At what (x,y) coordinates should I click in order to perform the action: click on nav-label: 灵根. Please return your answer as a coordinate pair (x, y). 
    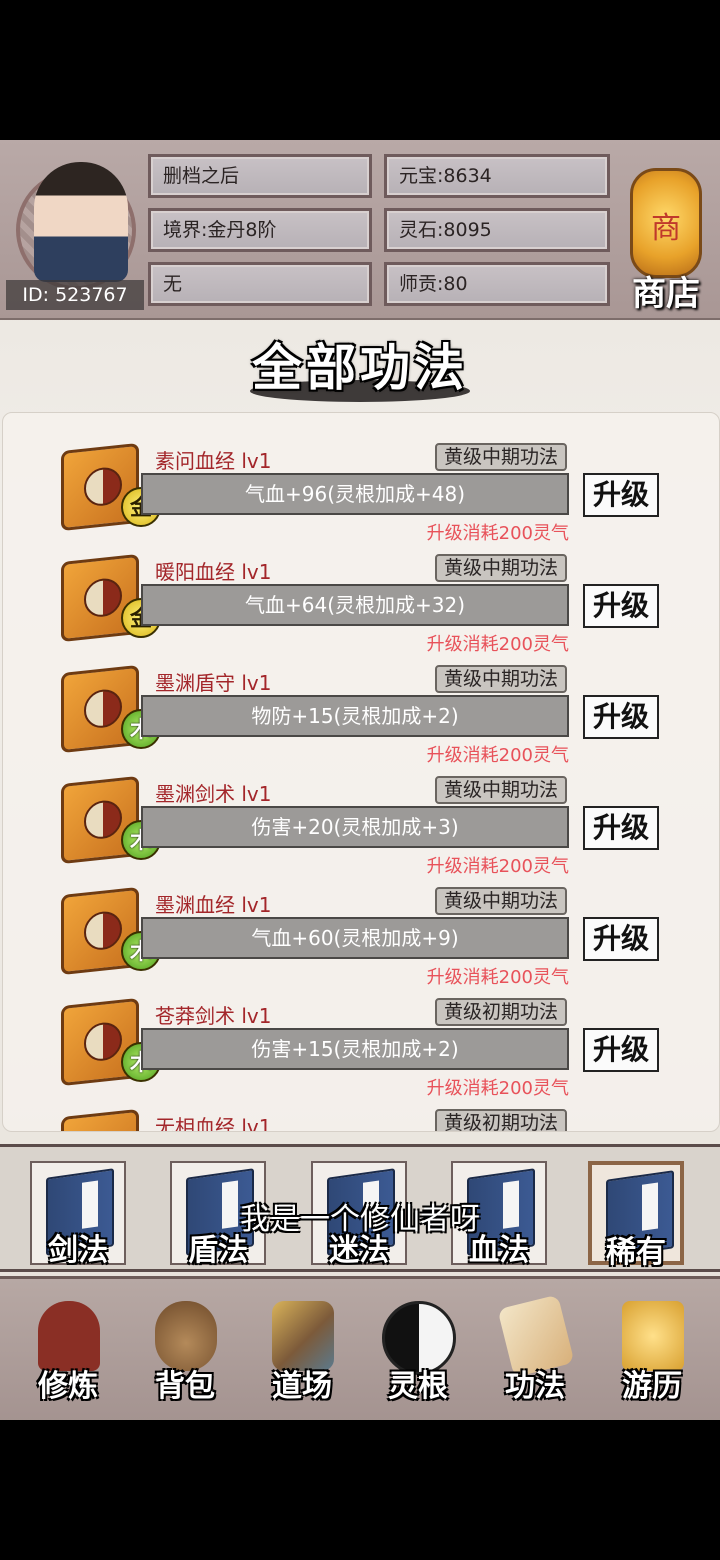
    Looking at the image, I should click on (418, 1386).